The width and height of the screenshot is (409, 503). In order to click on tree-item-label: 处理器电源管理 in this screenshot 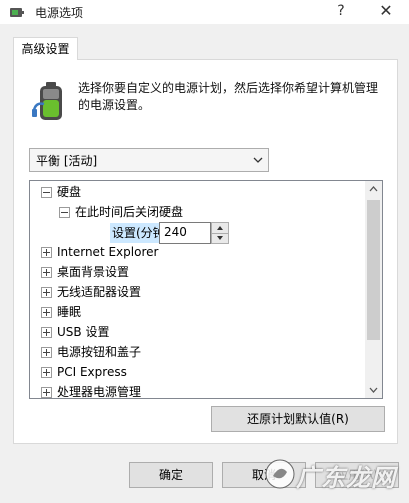, I will do `click(99, 392)`.